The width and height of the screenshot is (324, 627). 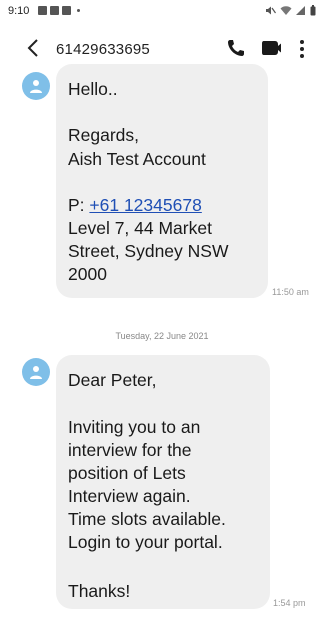 What do you see at coordinates (103, 49) in the screenshot?
I see `contact-number: 61429633695` at bounding box center [103, 49].